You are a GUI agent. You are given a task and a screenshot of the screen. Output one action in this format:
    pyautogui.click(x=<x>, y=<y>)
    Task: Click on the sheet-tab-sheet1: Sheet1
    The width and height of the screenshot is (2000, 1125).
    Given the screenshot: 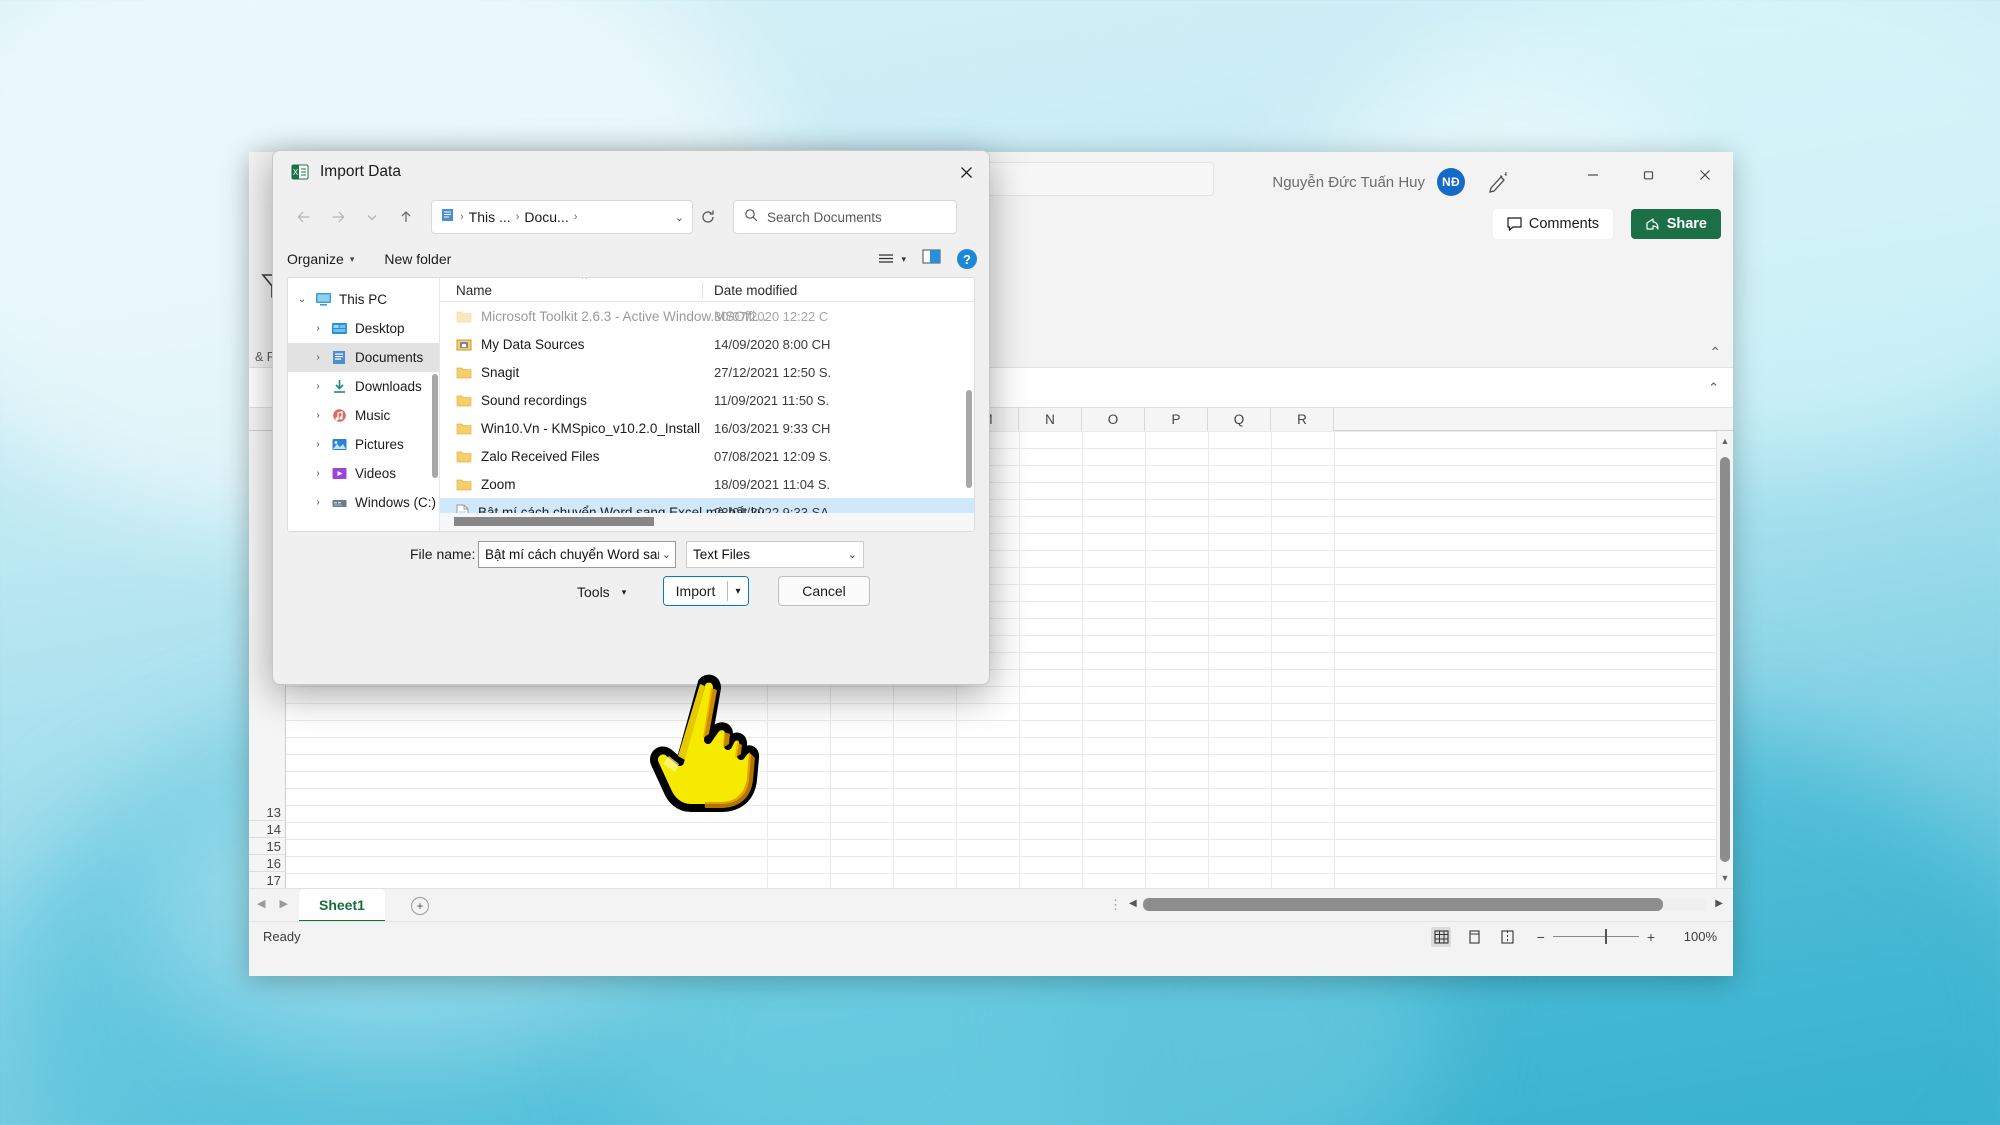 What is the action you would take?
    pyautogui.click(x=342, y=905)
    